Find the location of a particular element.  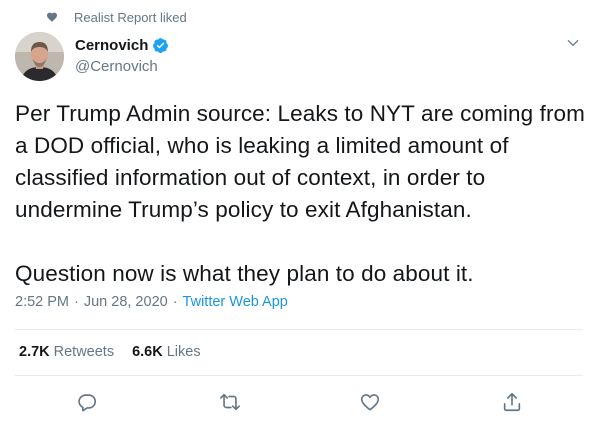

social-context: Realist Report liked is located at coordinates (117, 17).